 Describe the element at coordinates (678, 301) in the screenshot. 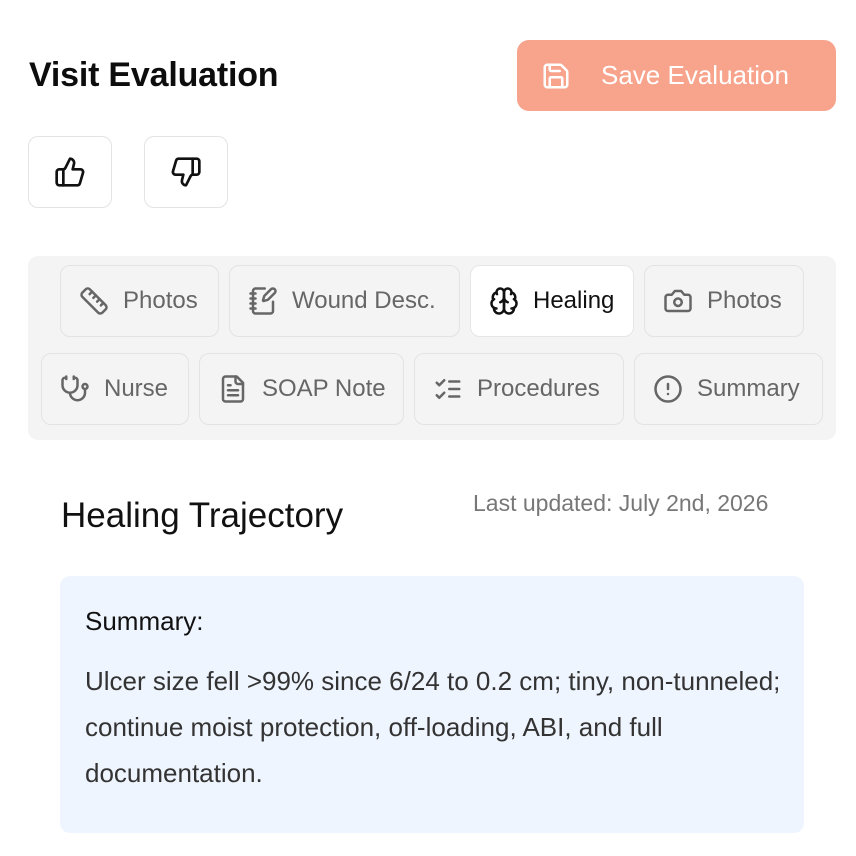

I see `camera-icon` at that location.